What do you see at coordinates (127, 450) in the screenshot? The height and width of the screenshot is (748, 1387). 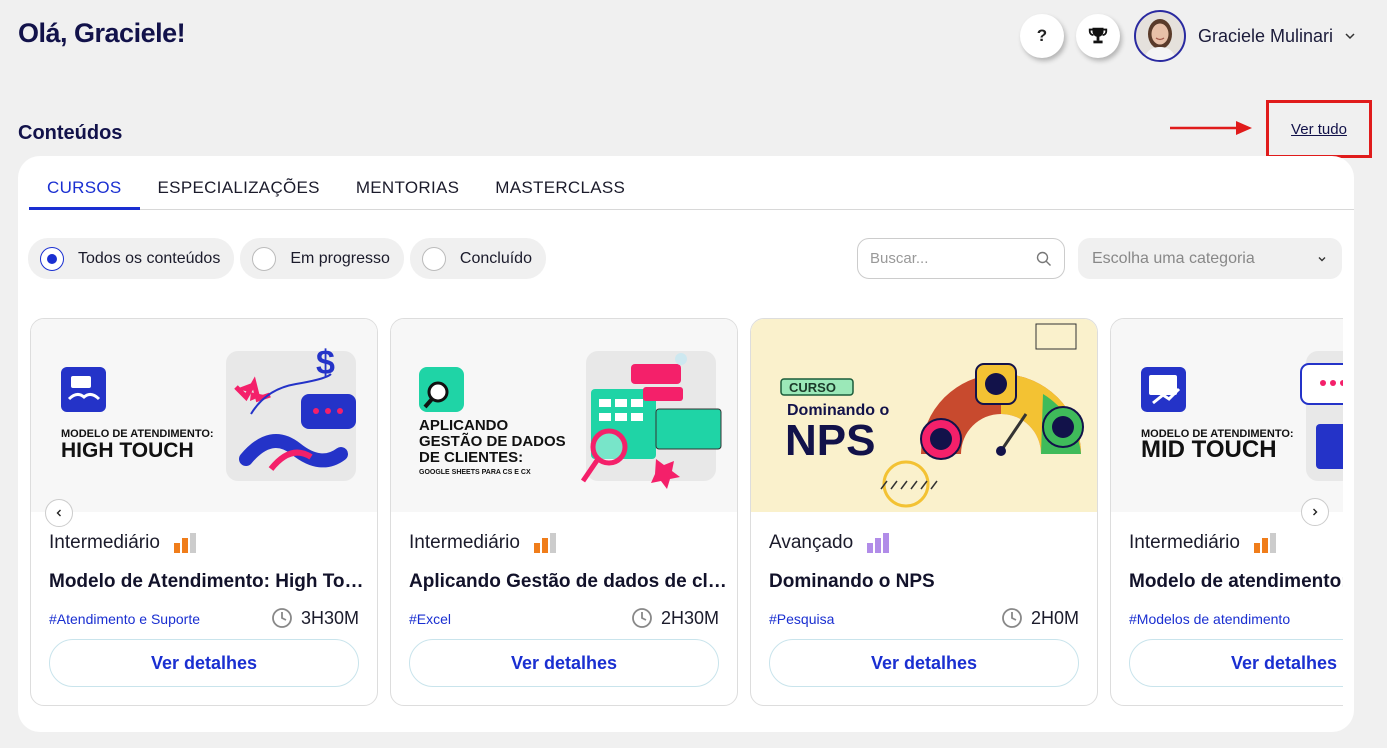 I see `cover-title: HIGH TOUCH` at bounding box center [127, 450].